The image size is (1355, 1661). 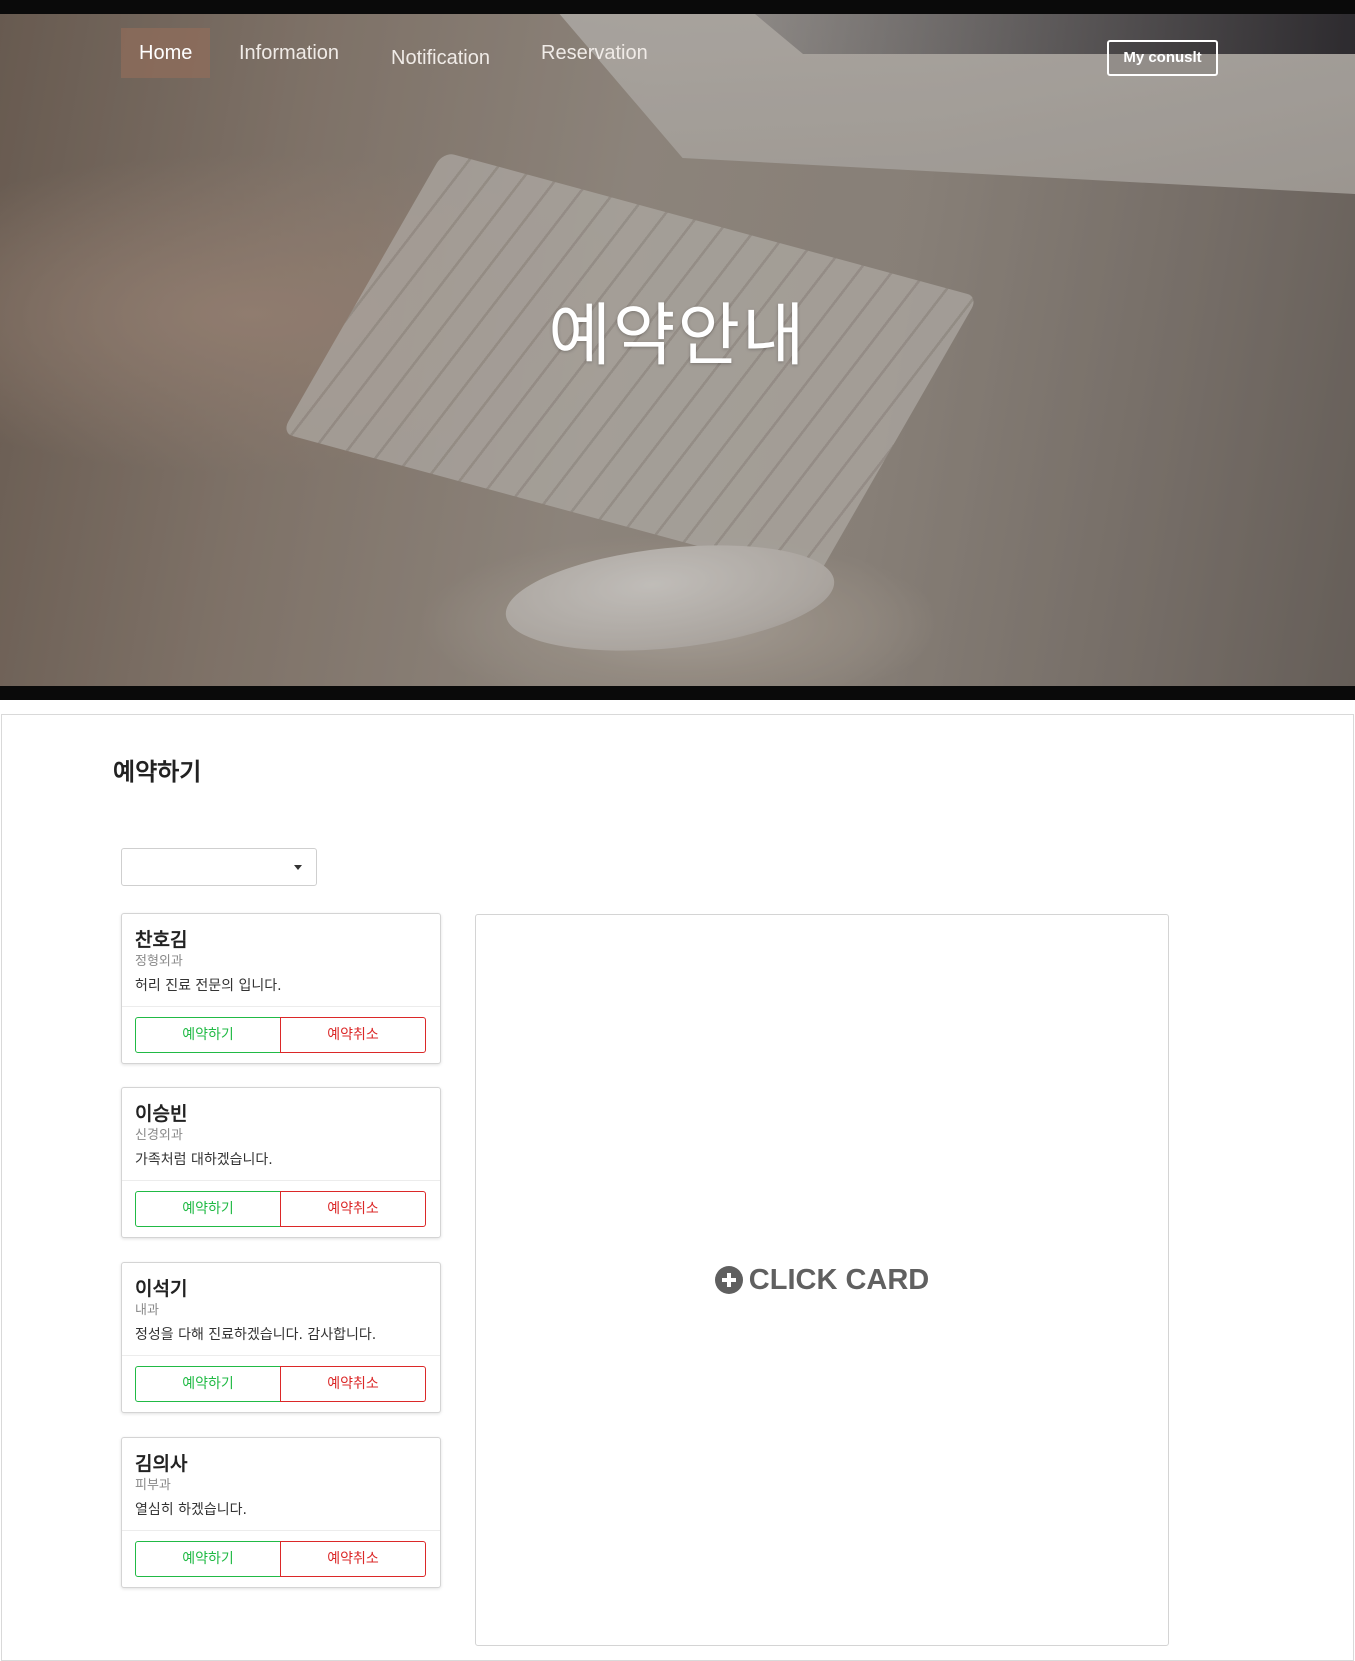 What do you see at coordinates (219, 867) in the screenshot?
I see `department-select` at bounding box center [219, 867].